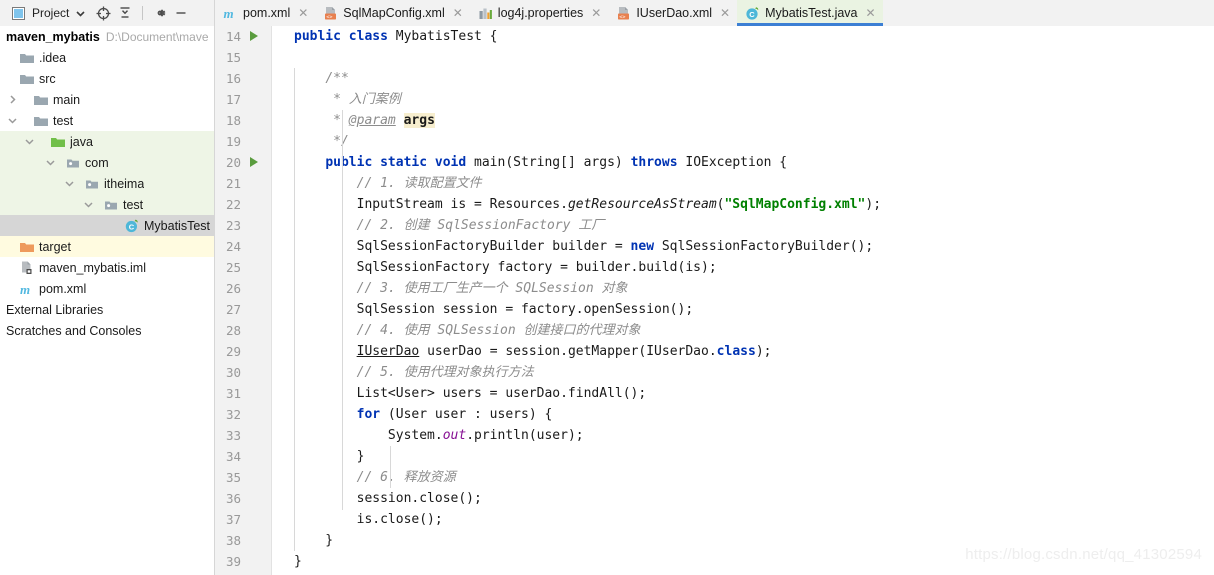 The image size is (1214, 575). What do you see at coordinates (160, 13) in the screenshot?
I see `gear-icon` at bounding box center [160, 13].